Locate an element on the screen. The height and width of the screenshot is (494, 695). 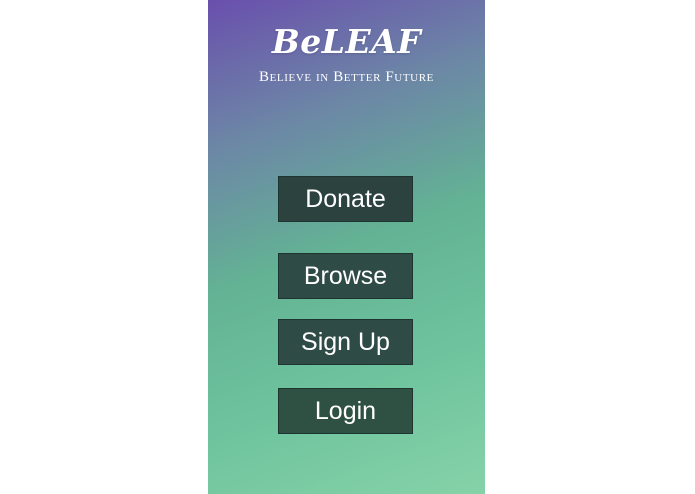
app-title: BeLEAF is located at coordinates (346, 41).